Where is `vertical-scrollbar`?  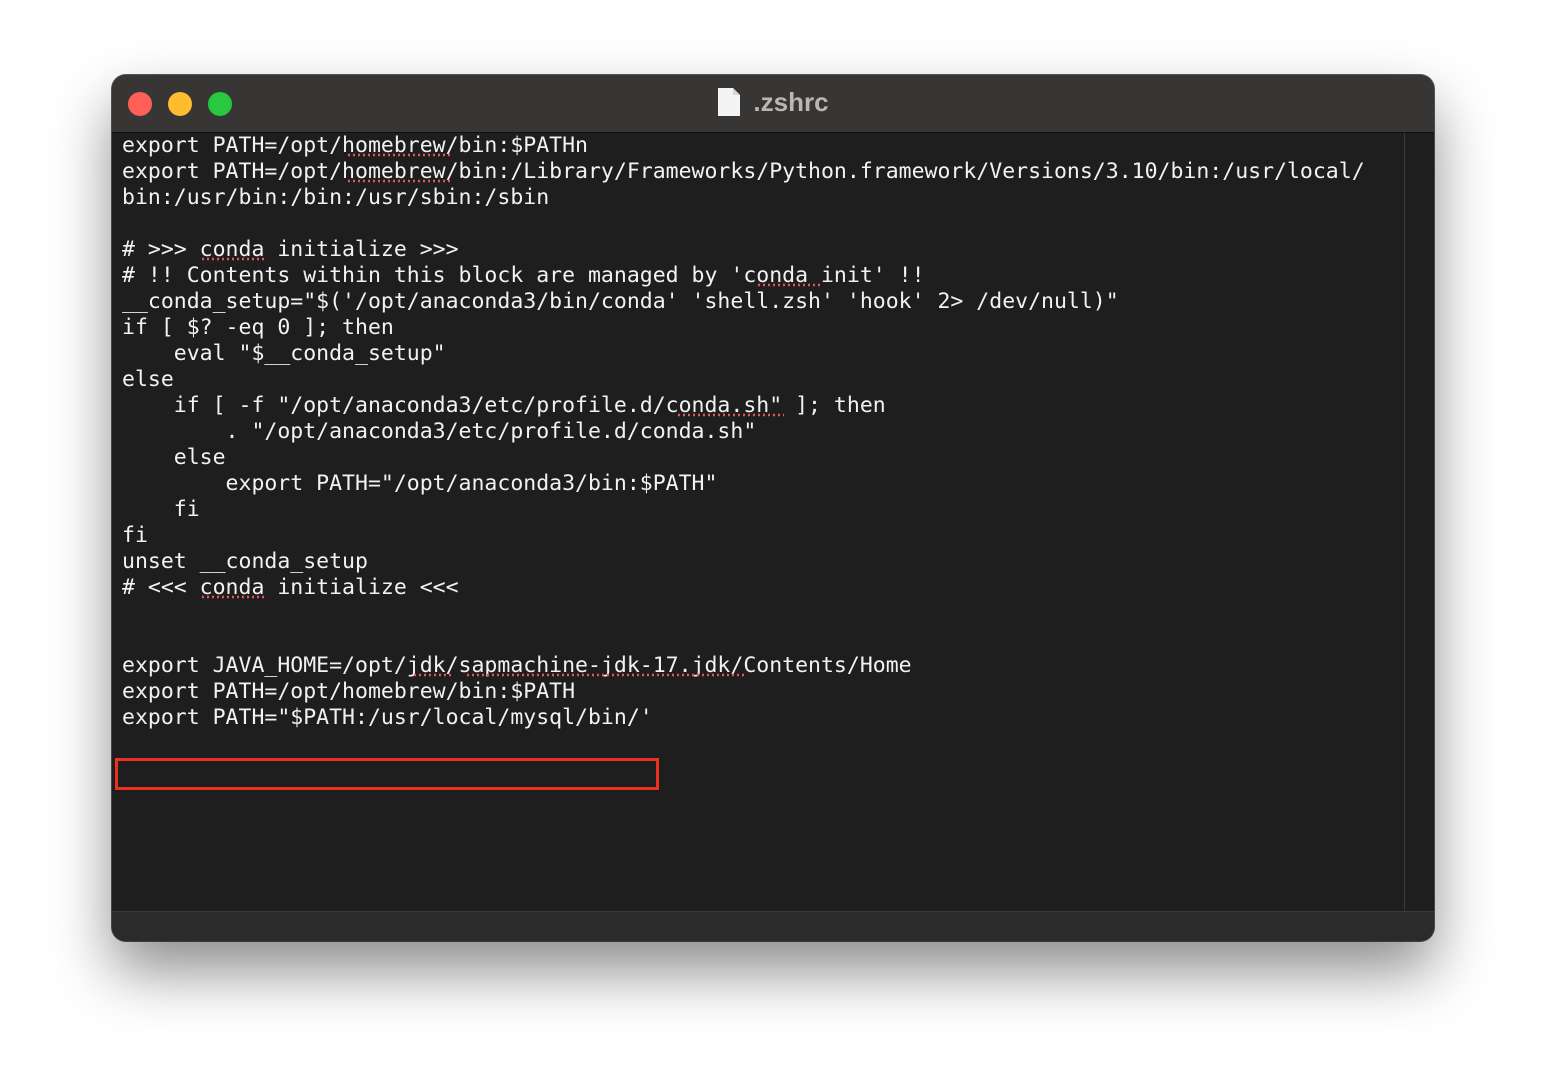
vertical-scrollbar is located at coordinates (1419, 522).